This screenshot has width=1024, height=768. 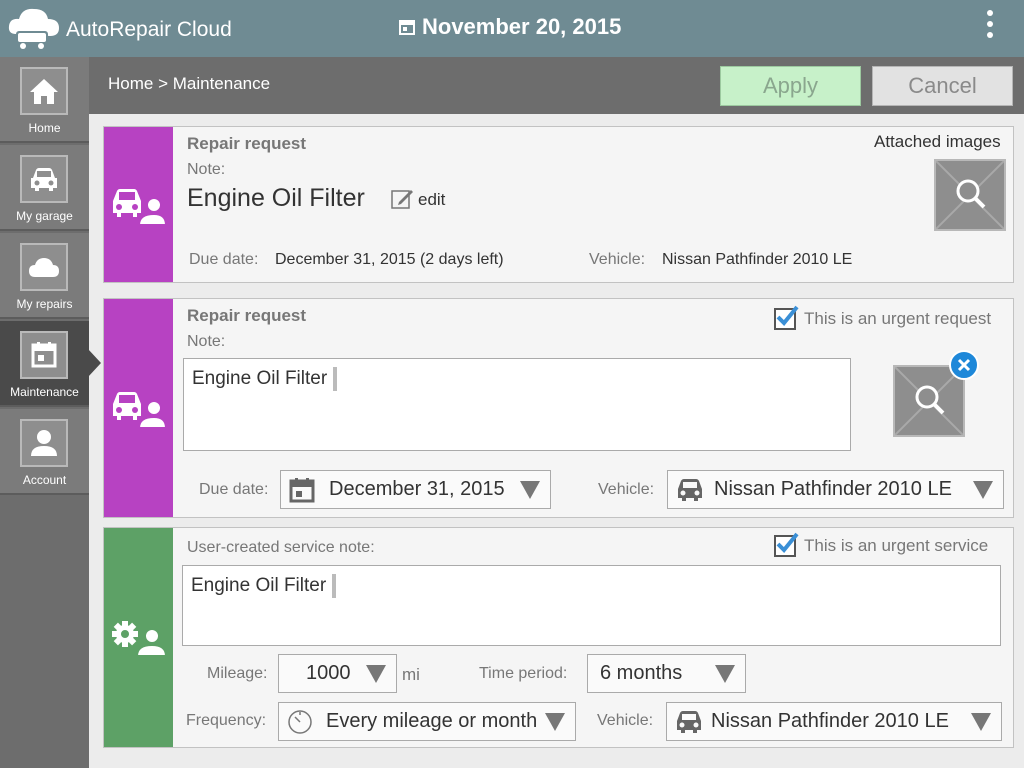 I want to click on sidebar-item-label: Account, so click(x=44, y=480).